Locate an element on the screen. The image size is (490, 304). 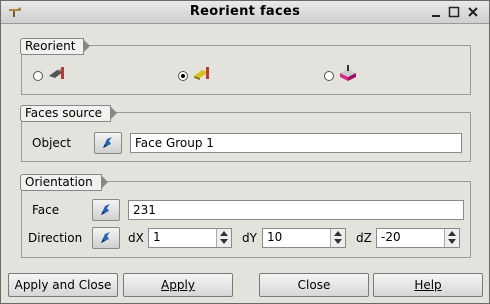
face-by-vector-icon is located at coordinates (201, 73).